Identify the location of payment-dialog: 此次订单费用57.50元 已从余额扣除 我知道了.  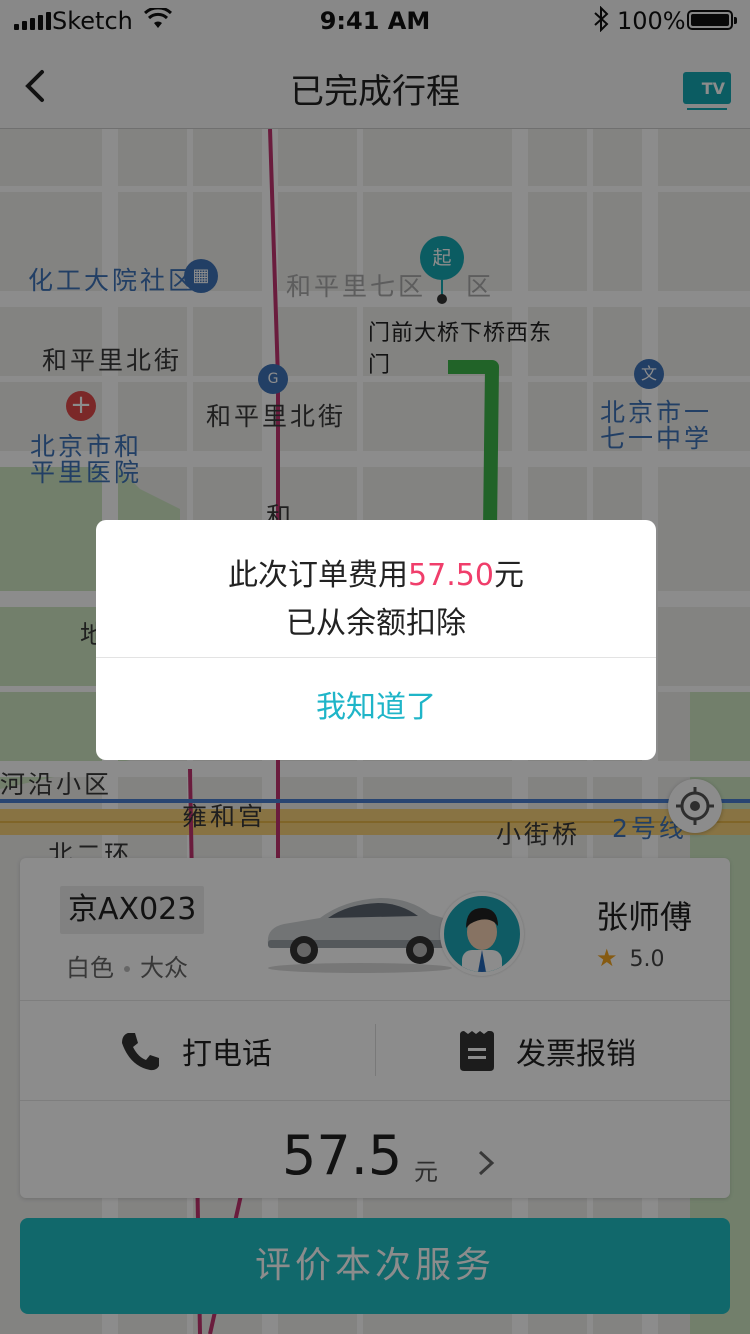
(376, 640).